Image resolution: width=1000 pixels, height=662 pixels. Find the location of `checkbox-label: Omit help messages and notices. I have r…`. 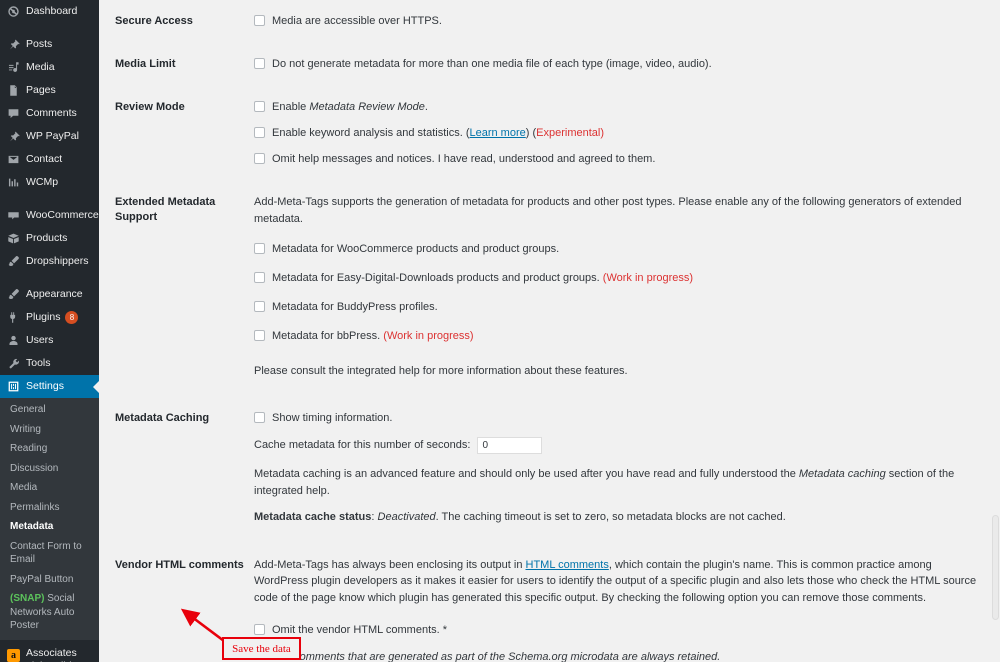

checkbox-label: Omit help messages and notices. I have r… is located at coordinates (464, 159).